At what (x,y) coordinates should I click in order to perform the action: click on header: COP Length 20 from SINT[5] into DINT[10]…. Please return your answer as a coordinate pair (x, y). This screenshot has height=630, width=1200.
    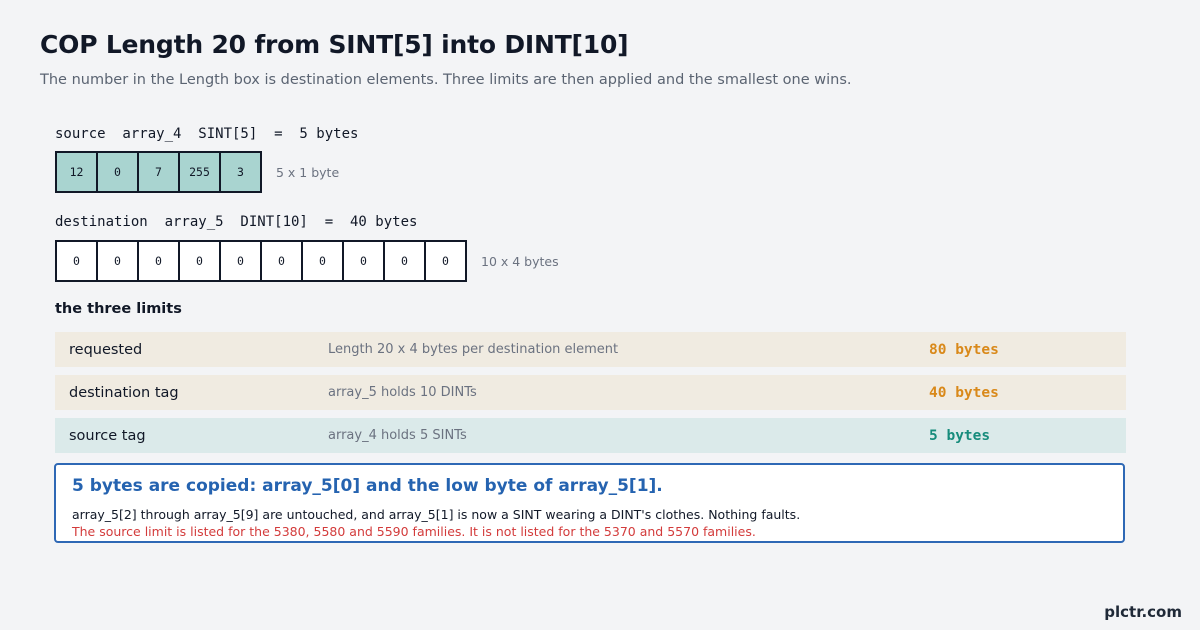
    Looking at the image, I should click on (600, 59).